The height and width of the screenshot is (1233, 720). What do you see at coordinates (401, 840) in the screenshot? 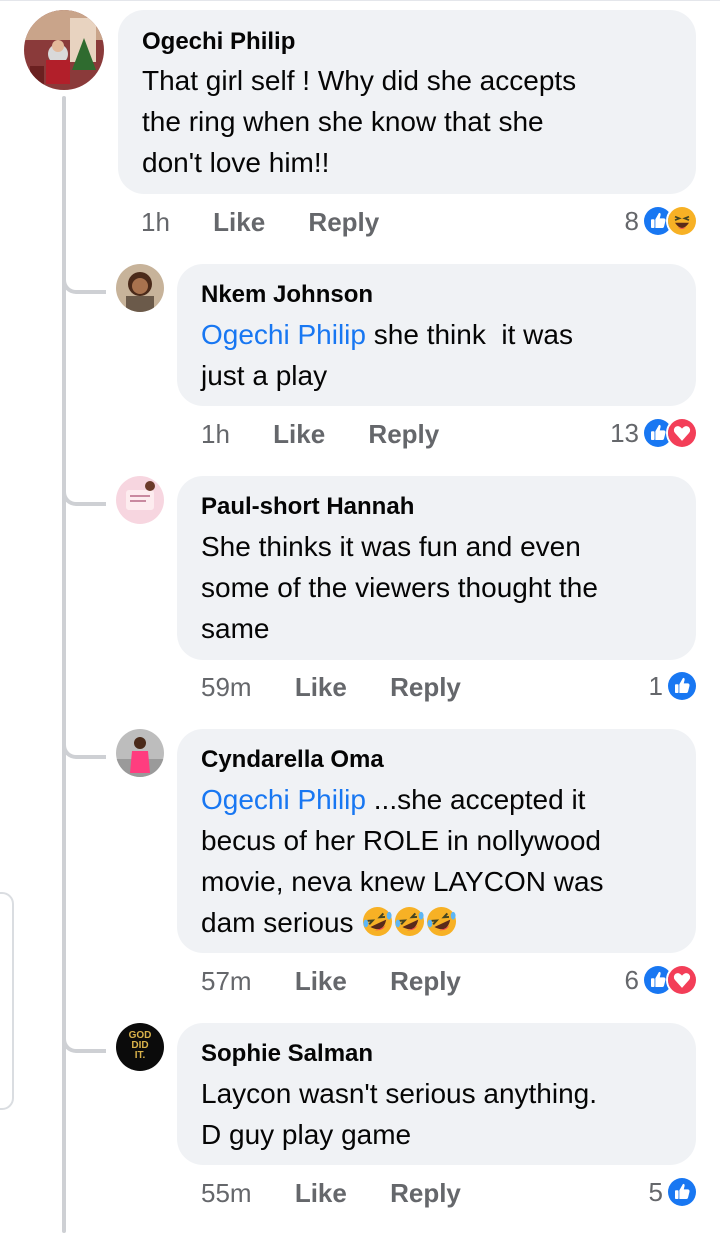
I see `comment-text-line: becus of her ROLE in nollywood` at bounding box center [401, 840].